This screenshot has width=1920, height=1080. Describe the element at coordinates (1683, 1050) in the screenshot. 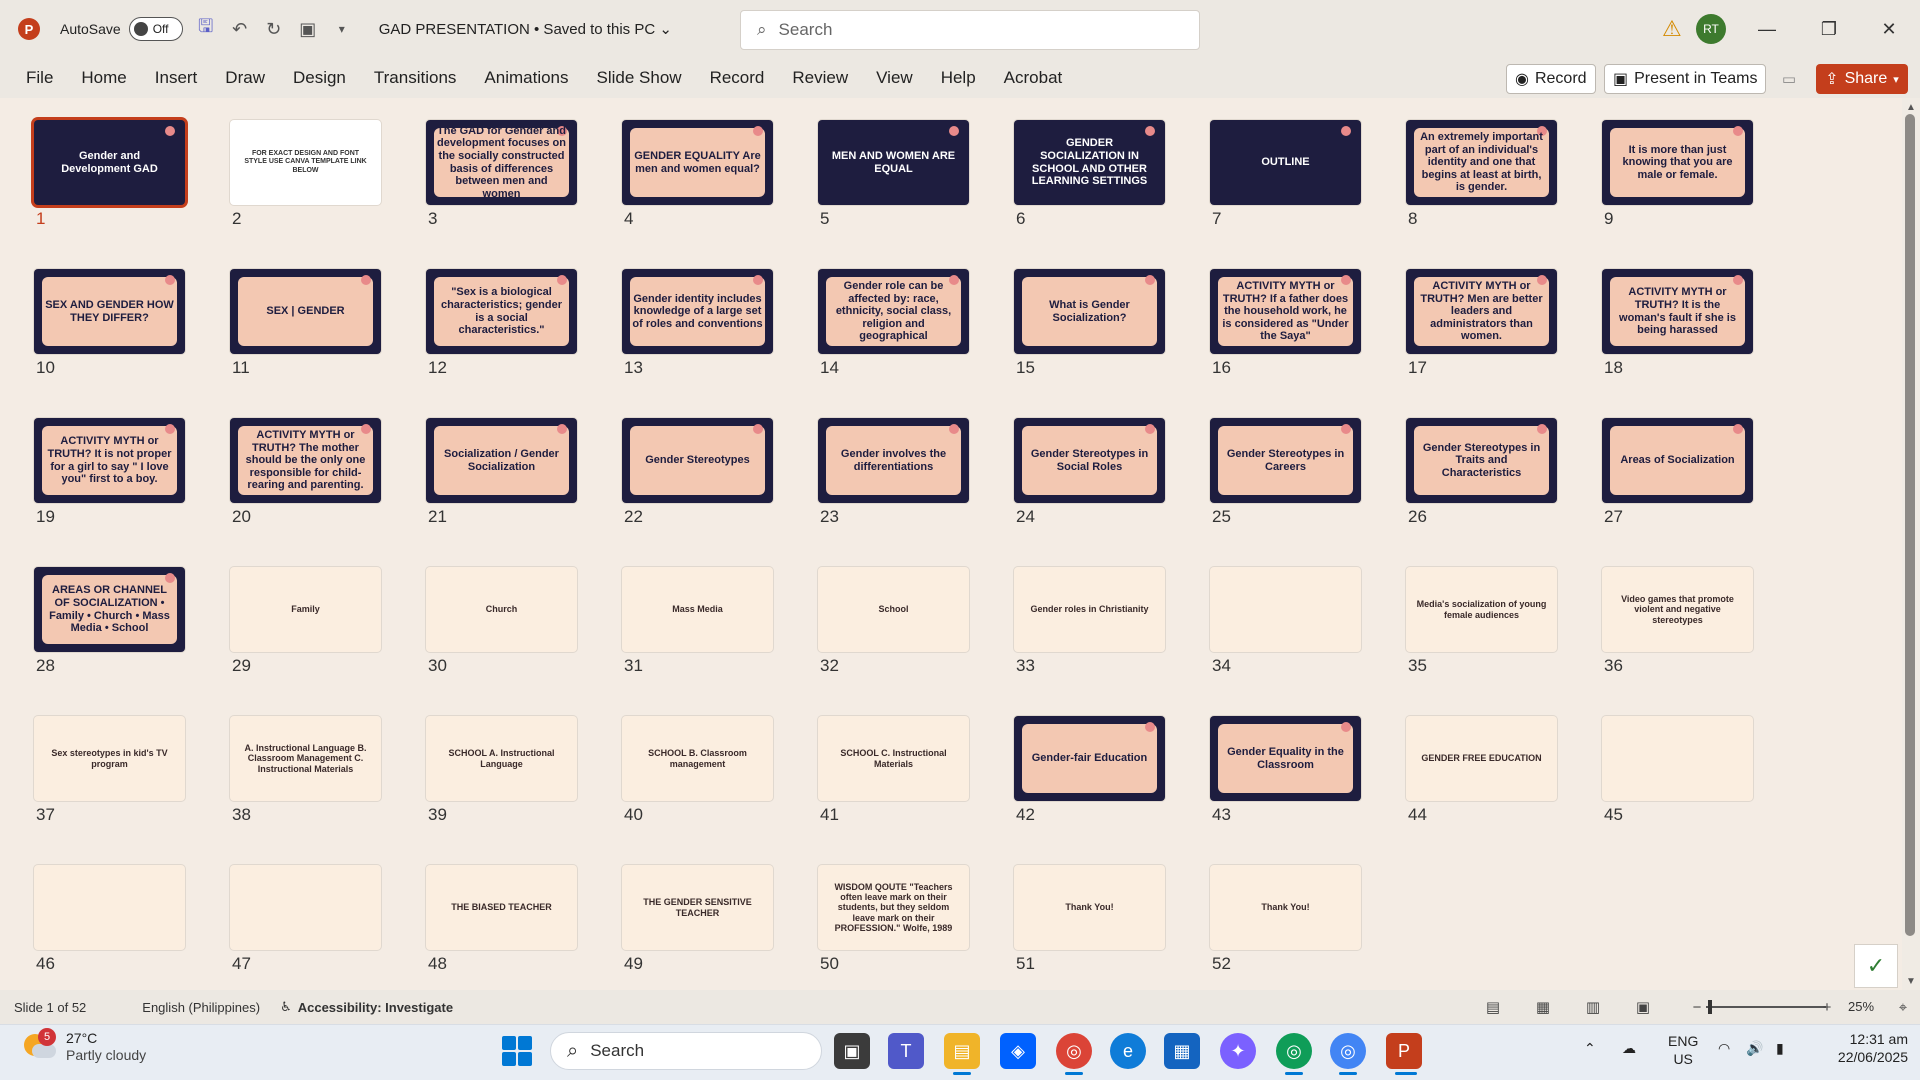

I see `input-language: ENG US` at that location.